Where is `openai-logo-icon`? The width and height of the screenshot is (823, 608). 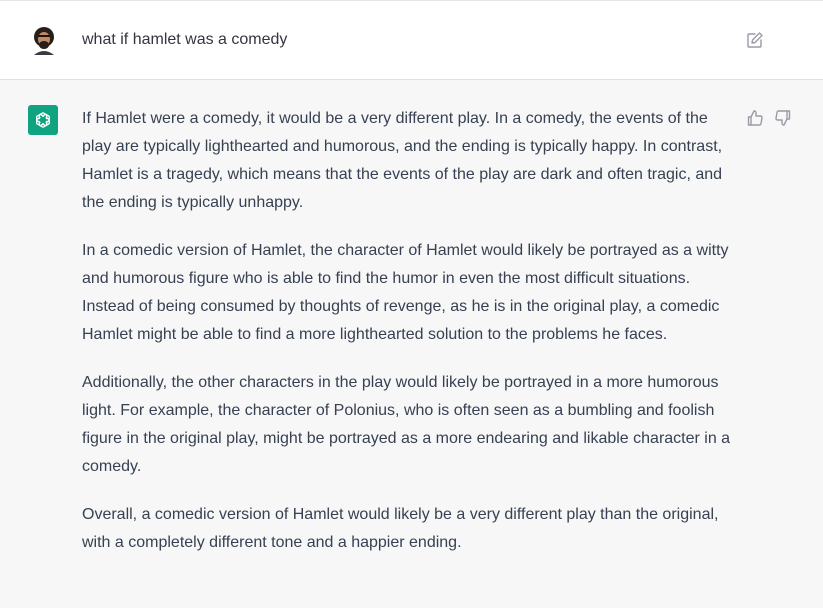
openai-logo-icon is located at coordinates (43, 120).